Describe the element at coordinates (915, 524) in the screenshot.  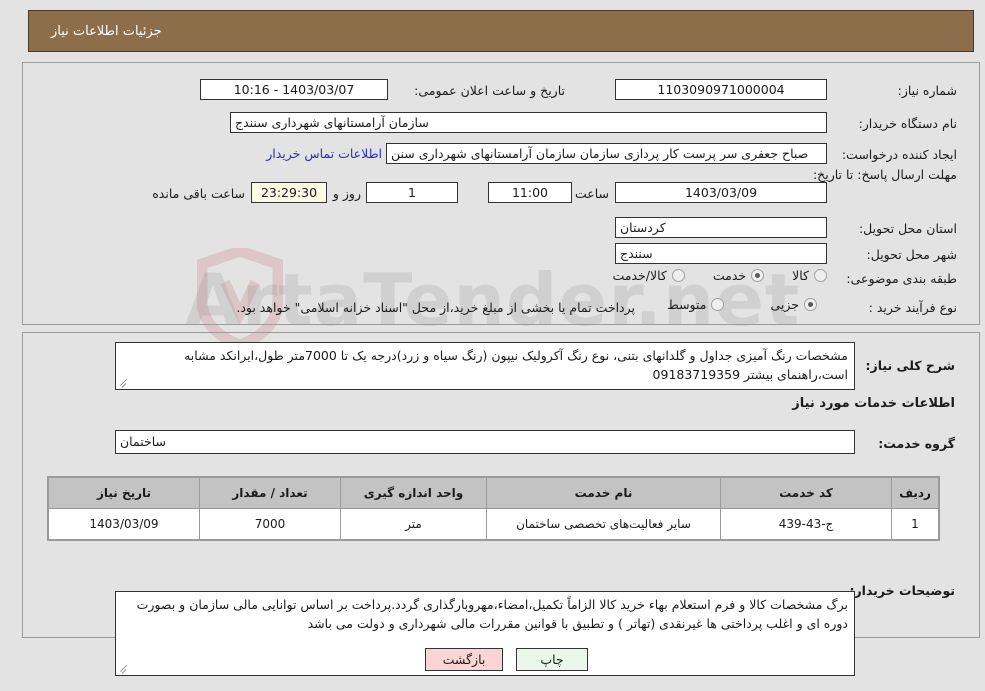
I see `table-cell-row: 1` at that location.